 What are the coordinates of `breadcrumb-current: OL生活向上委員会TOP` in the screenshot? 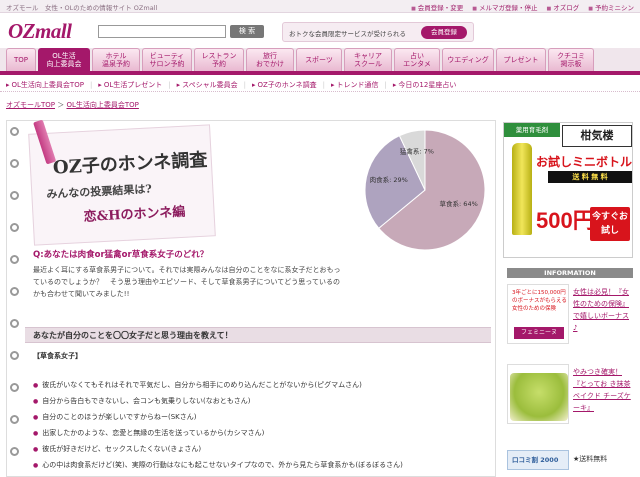 It's located at (102, 105).